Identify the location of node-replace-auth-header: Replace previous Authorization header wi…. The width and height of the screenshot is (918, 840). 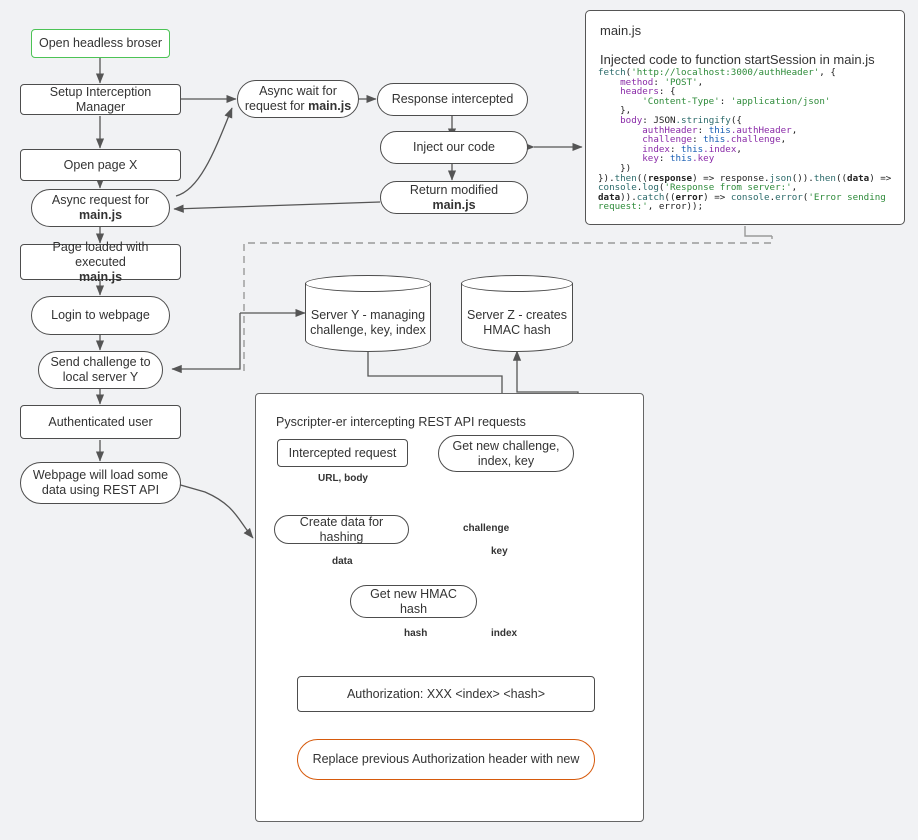
(446, 759).